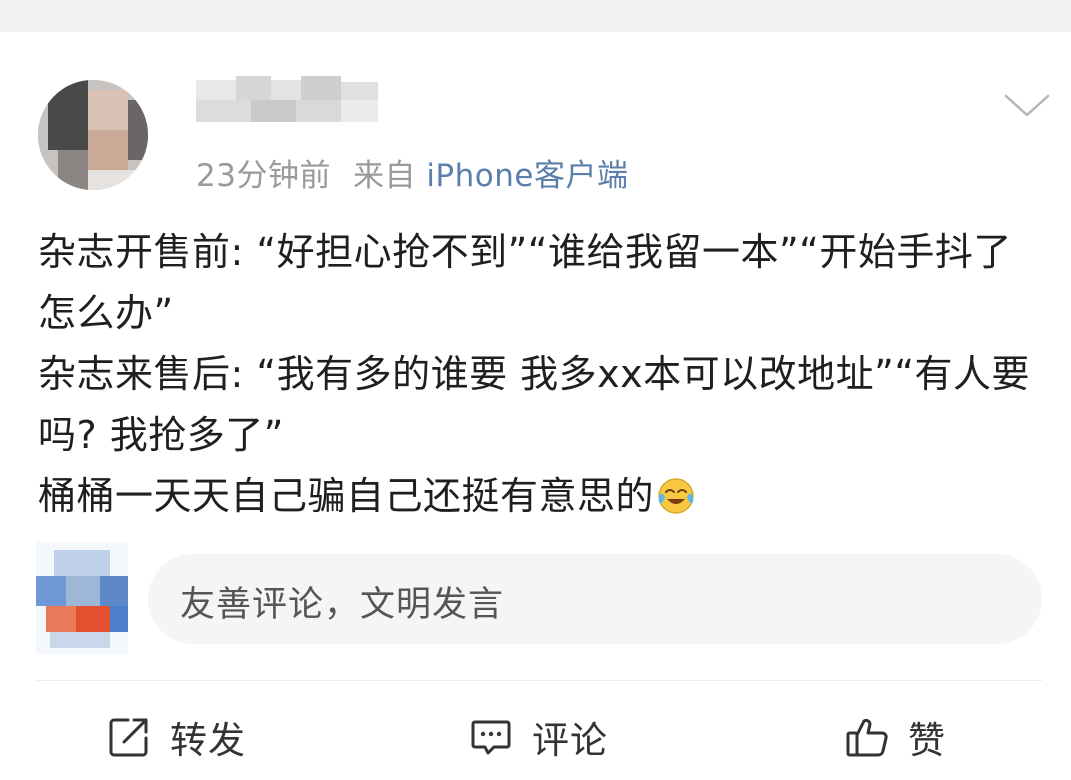  Describe the element at coordinates (867, 737) in the screenshot. I see `thumbs-up-icon` at that location.